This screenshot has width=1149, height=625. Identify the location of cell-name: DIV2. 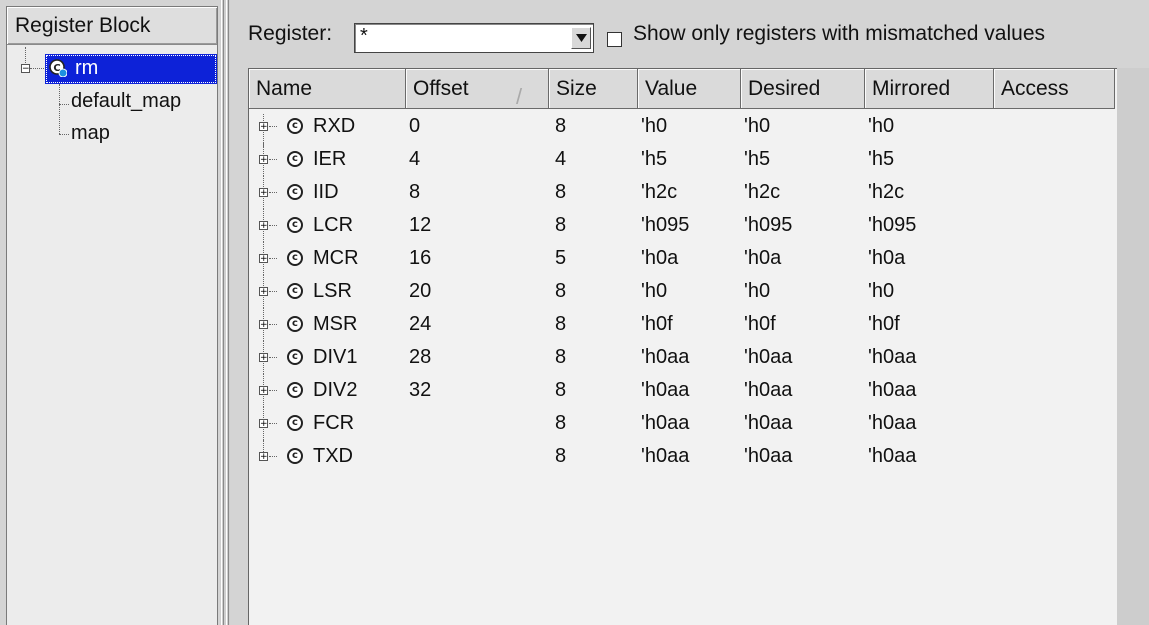
(335, 390).